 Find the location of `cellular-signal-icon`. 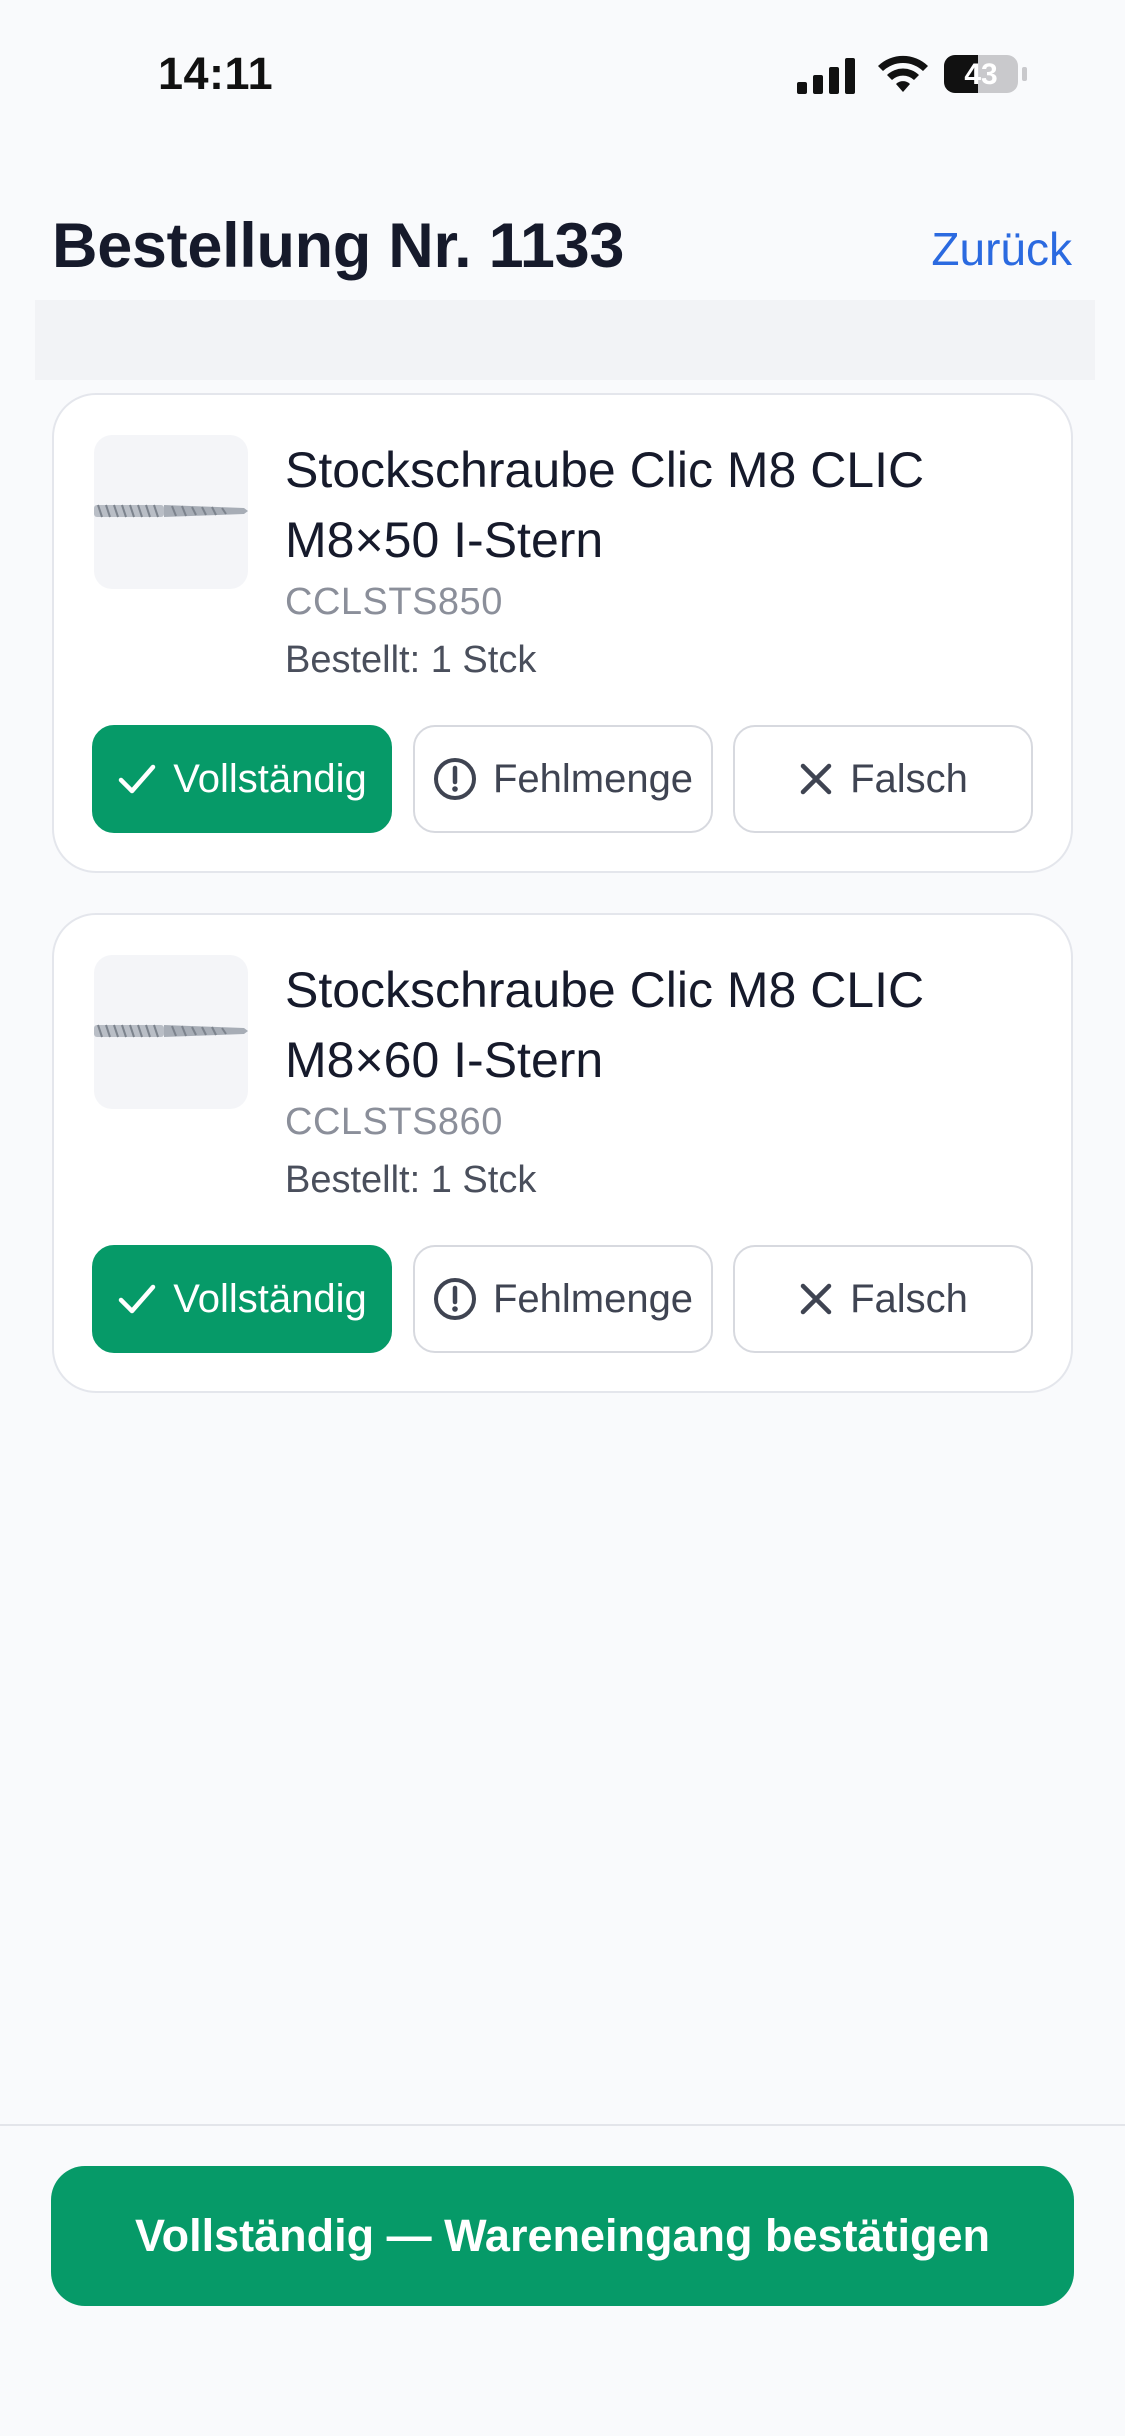

cellular-signal-icon is located at coordinates (826, 76).